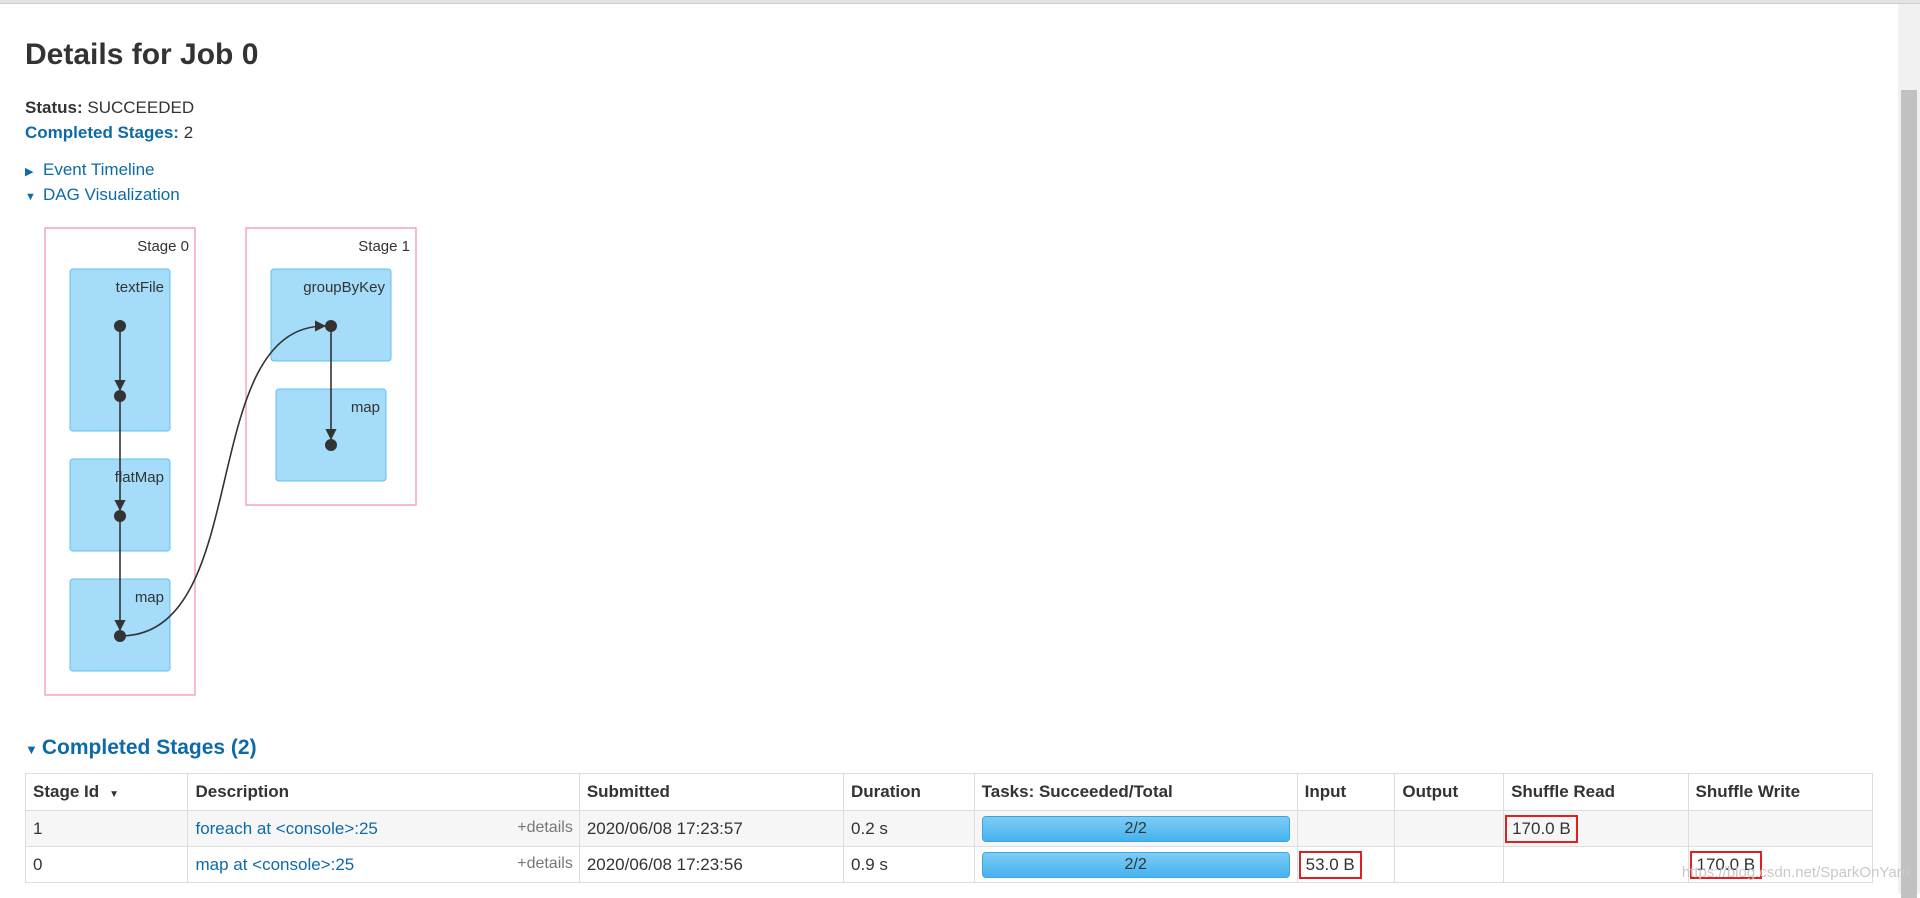 This screenshot has width=1920, height=898. I want to click on column-header-submitted: Submitted, so click(711, 792).